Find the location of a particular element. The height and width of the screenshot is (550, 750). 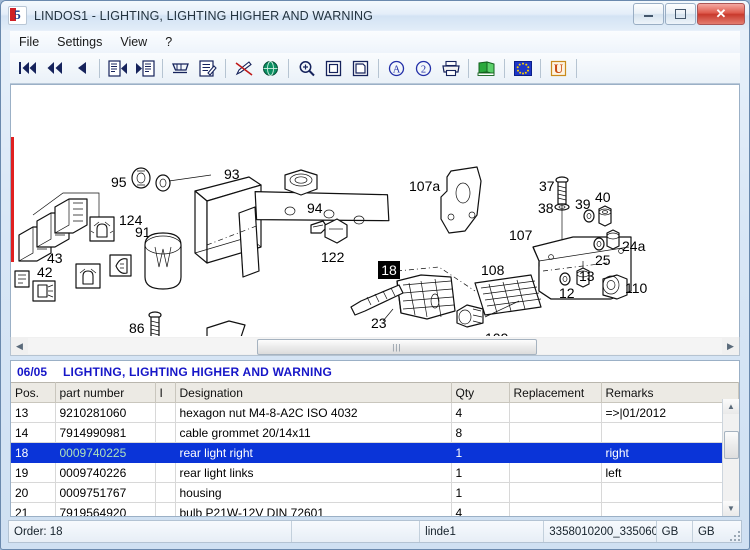

svg-text: 109 is located at coordinates (497, 333).